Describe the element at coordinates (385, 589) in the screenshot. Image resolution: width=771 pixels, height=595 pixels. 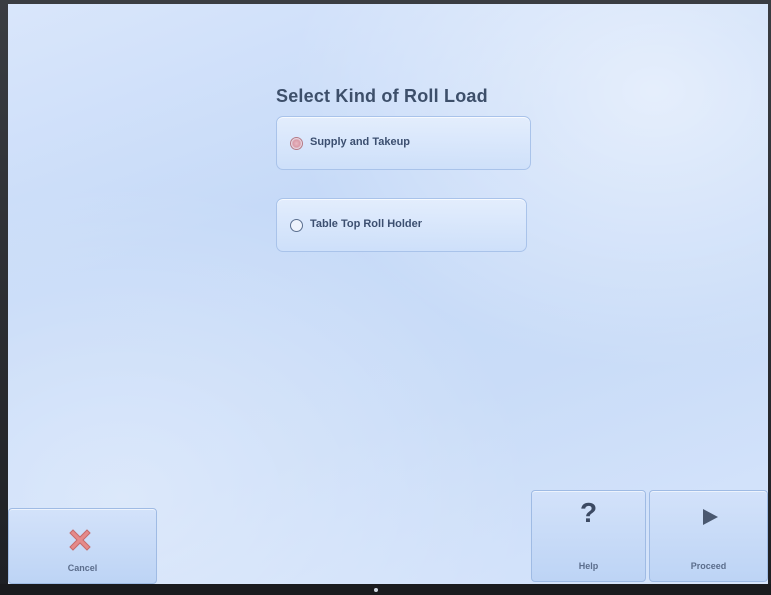
I see `bezel-bottom-edge` at that location.